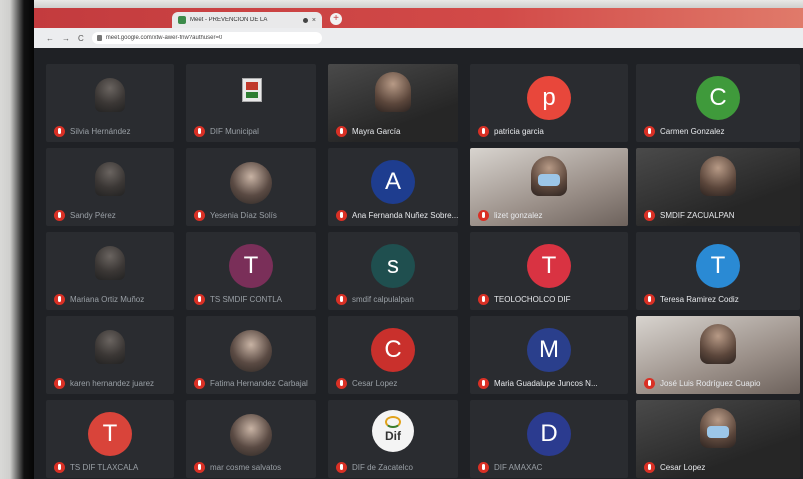  What do you see at coordinates (314, 20) in the screenshot?
I see `tab-close-icon: ×` at bounding box center [314, 20].